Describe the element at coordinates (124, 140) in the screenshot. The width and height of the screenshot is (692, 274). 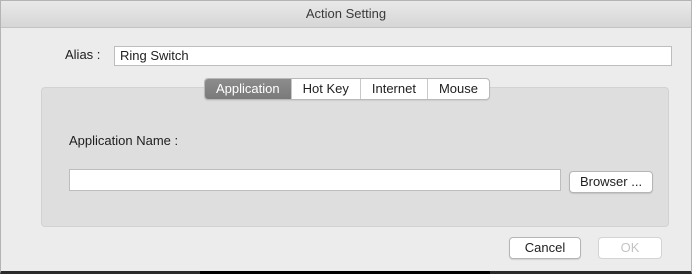
I see `application-name-label: Application Name :` at that location.